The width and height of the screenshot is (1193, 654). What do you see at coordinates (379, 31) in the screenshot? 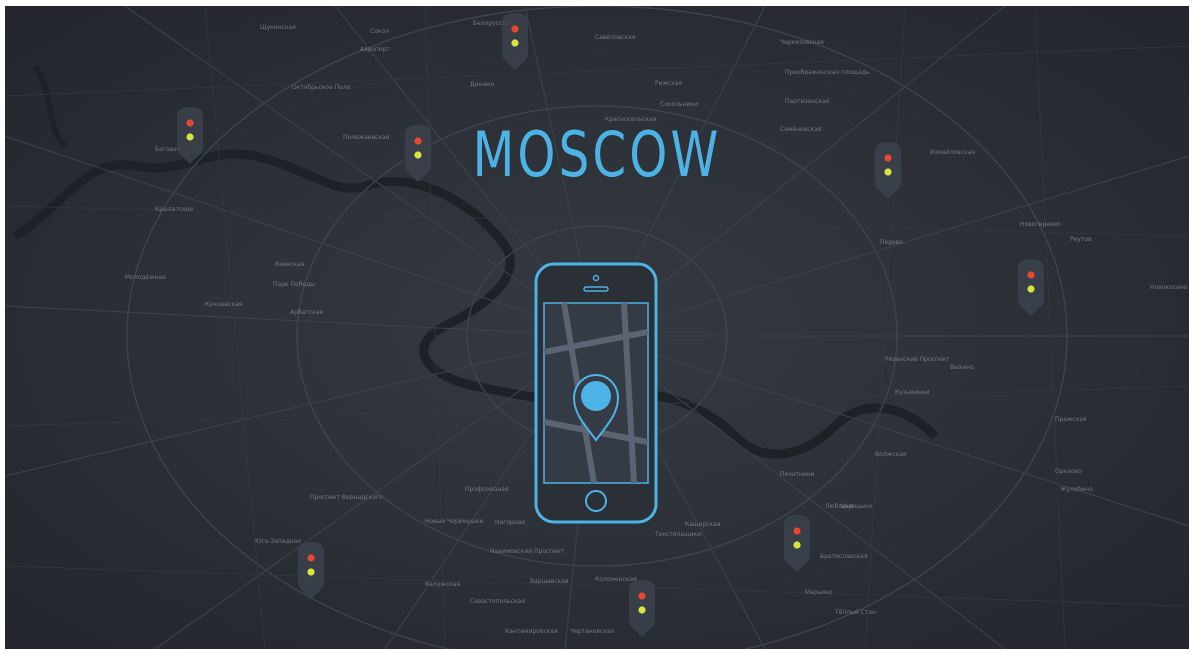
I see `map-label: Сокол` at bounding box center [379, 31].